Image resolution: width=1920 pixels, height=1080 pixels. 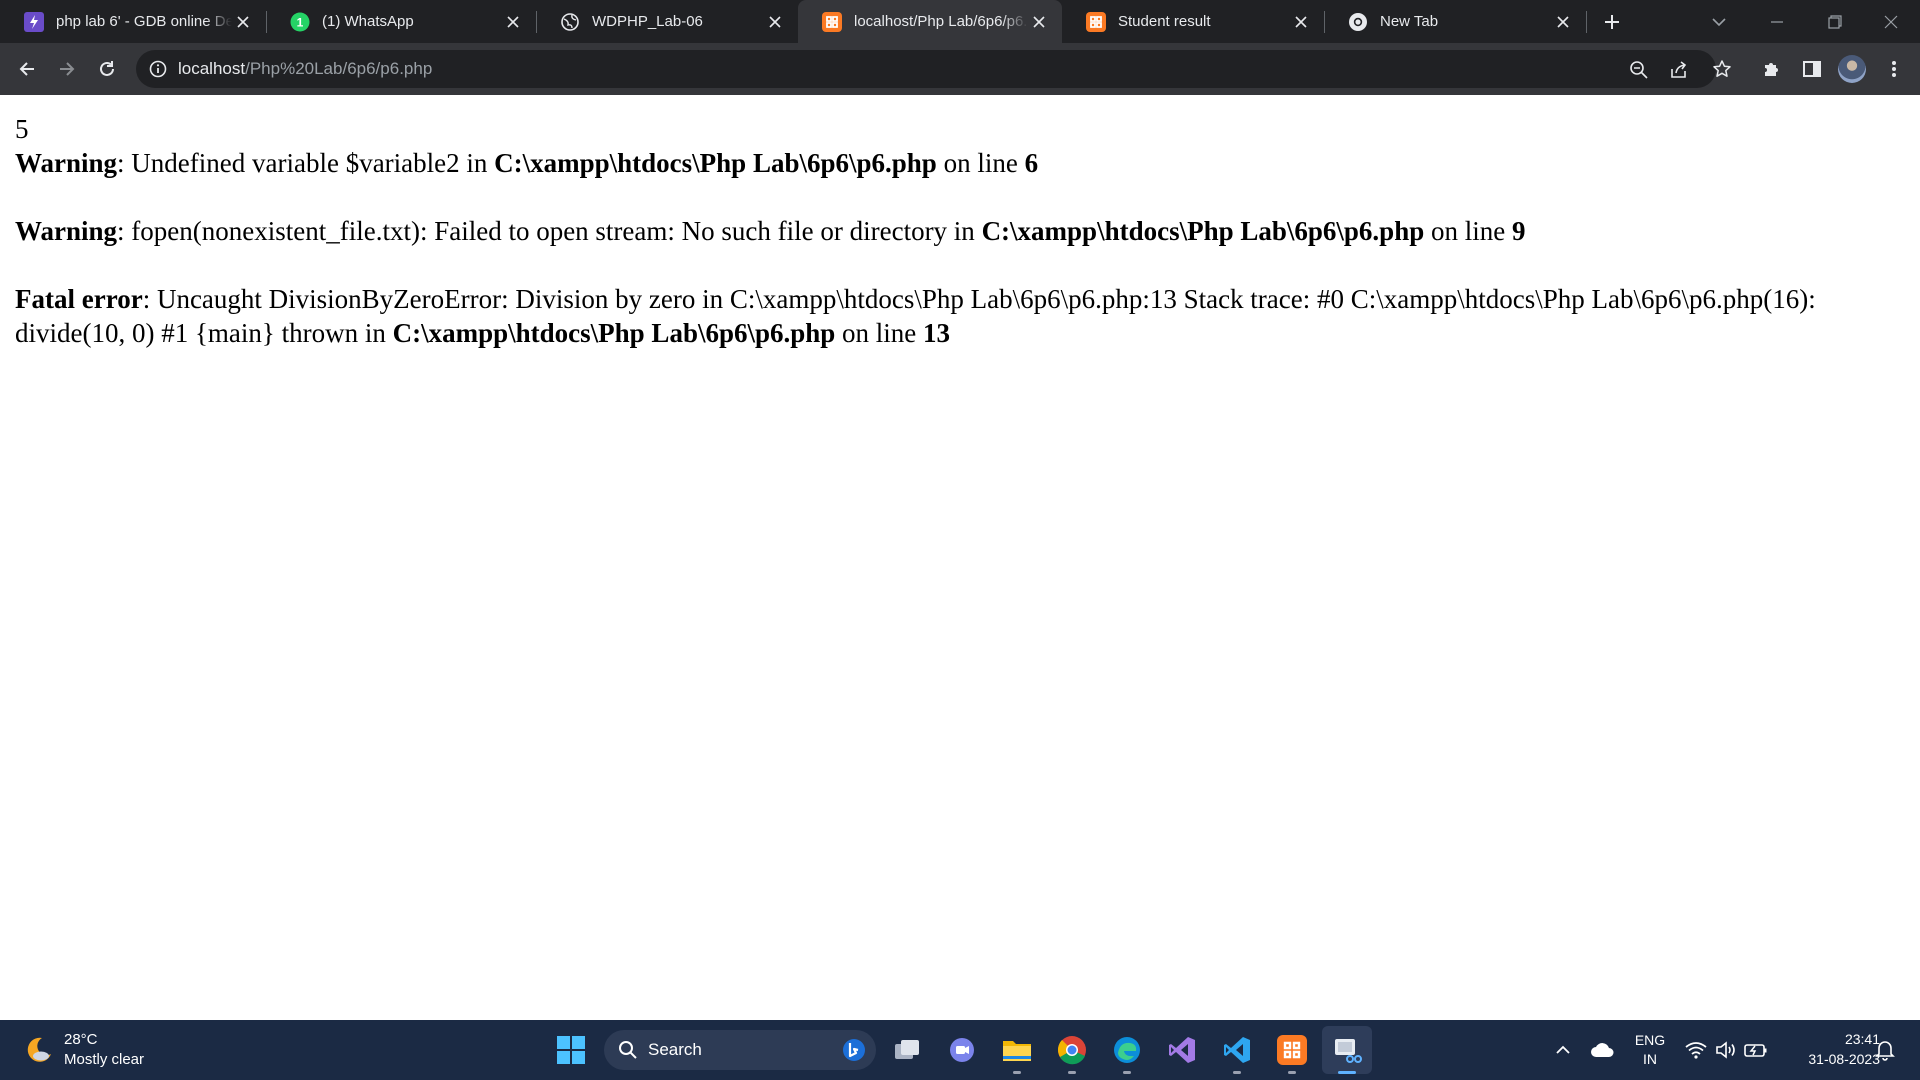 I want to click on forward-button, so click(x=67, y=69).